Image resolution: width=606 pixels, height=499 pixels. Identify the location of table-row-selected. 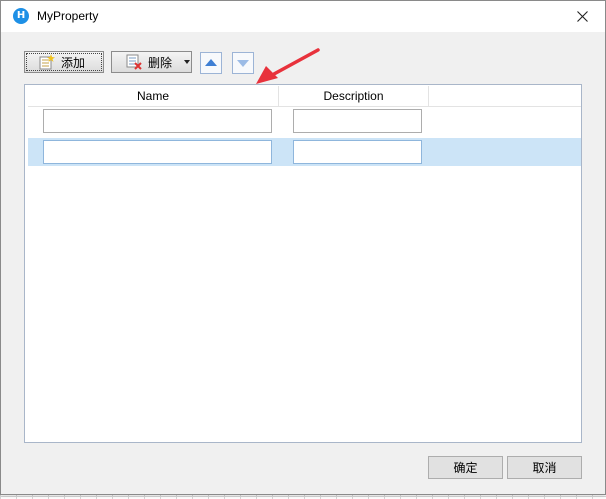
(304, 152).